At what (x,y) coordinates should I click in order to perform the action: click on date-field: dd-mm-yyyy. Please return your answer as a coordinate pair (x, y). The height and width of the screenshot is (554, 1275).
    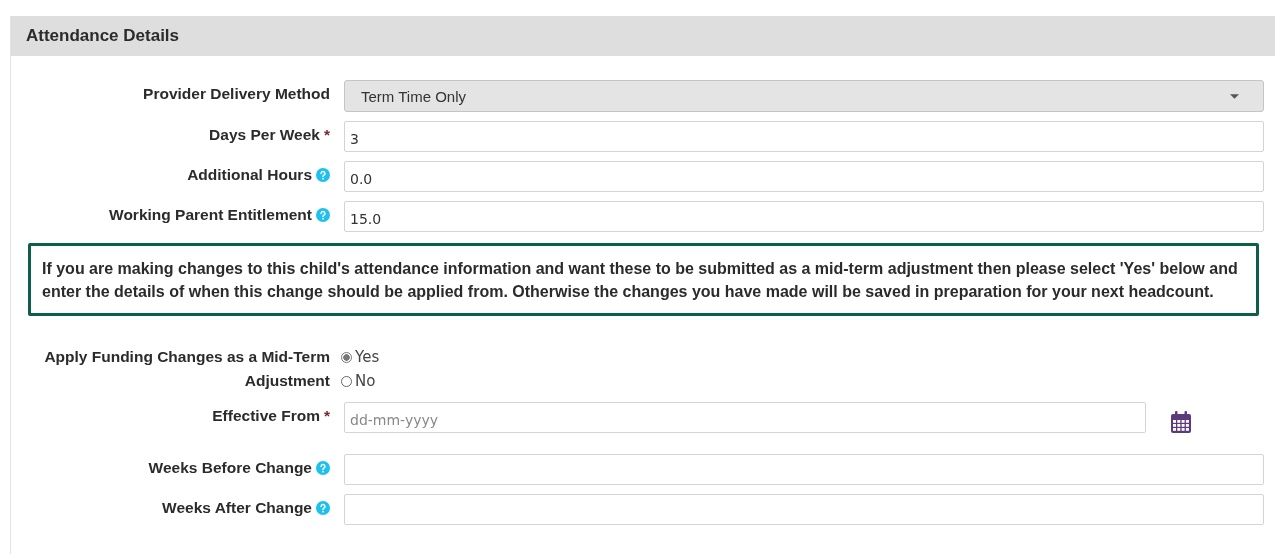
    Looking at the image, I should click on (745, 417).